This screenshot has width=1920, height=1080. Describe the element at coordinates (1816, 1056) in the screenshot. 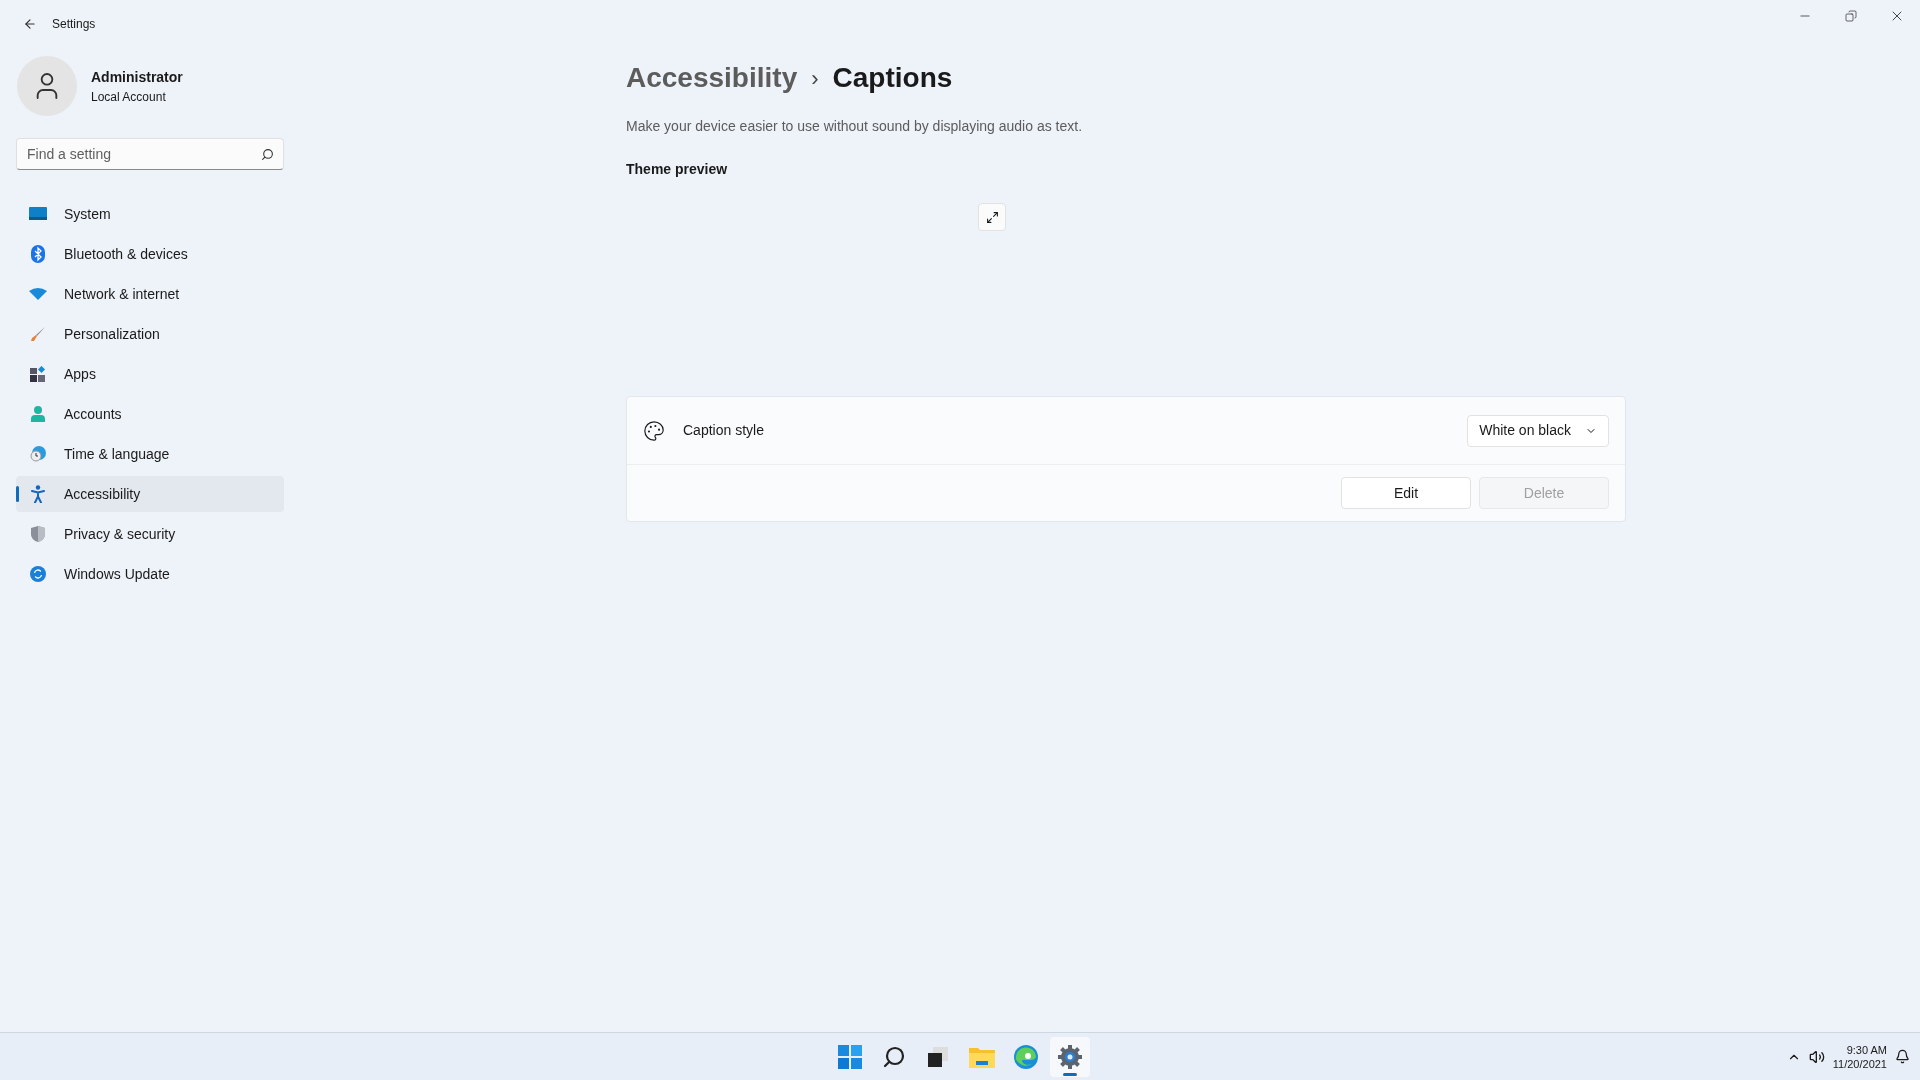

I see `speaker-icon` at that location.